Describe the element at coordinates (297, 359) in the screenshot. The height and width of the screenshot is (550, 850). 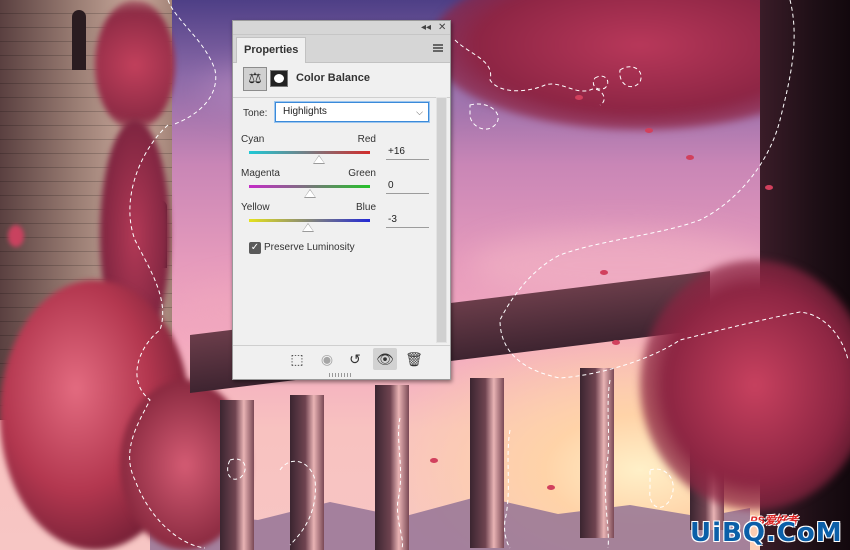
I see `clip-to-layer-icon: ⬚` at that location.